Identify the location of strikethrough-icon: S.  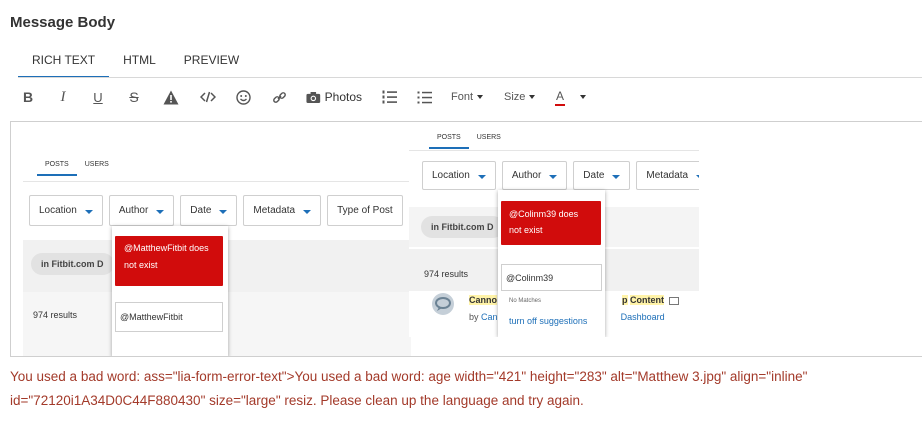
(134, 97).